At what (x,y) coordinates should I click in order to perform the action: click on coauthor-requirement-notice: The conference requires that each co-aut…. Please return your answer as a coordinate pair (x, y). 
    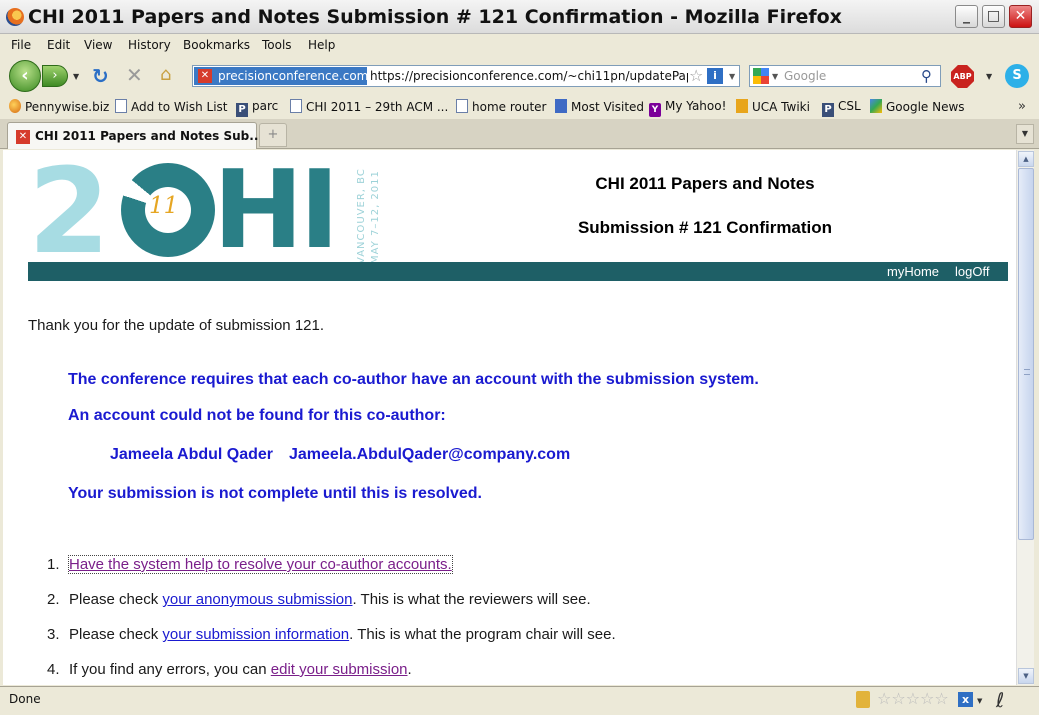
    Looking at the image, I should click on (413, 379).